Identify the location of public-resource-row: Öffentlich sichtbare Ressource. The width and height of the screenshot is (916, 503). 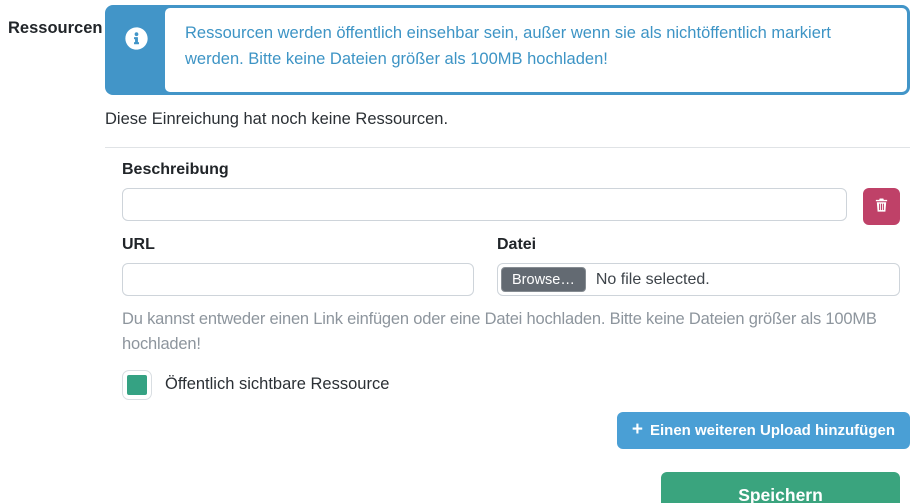
(516, 384).